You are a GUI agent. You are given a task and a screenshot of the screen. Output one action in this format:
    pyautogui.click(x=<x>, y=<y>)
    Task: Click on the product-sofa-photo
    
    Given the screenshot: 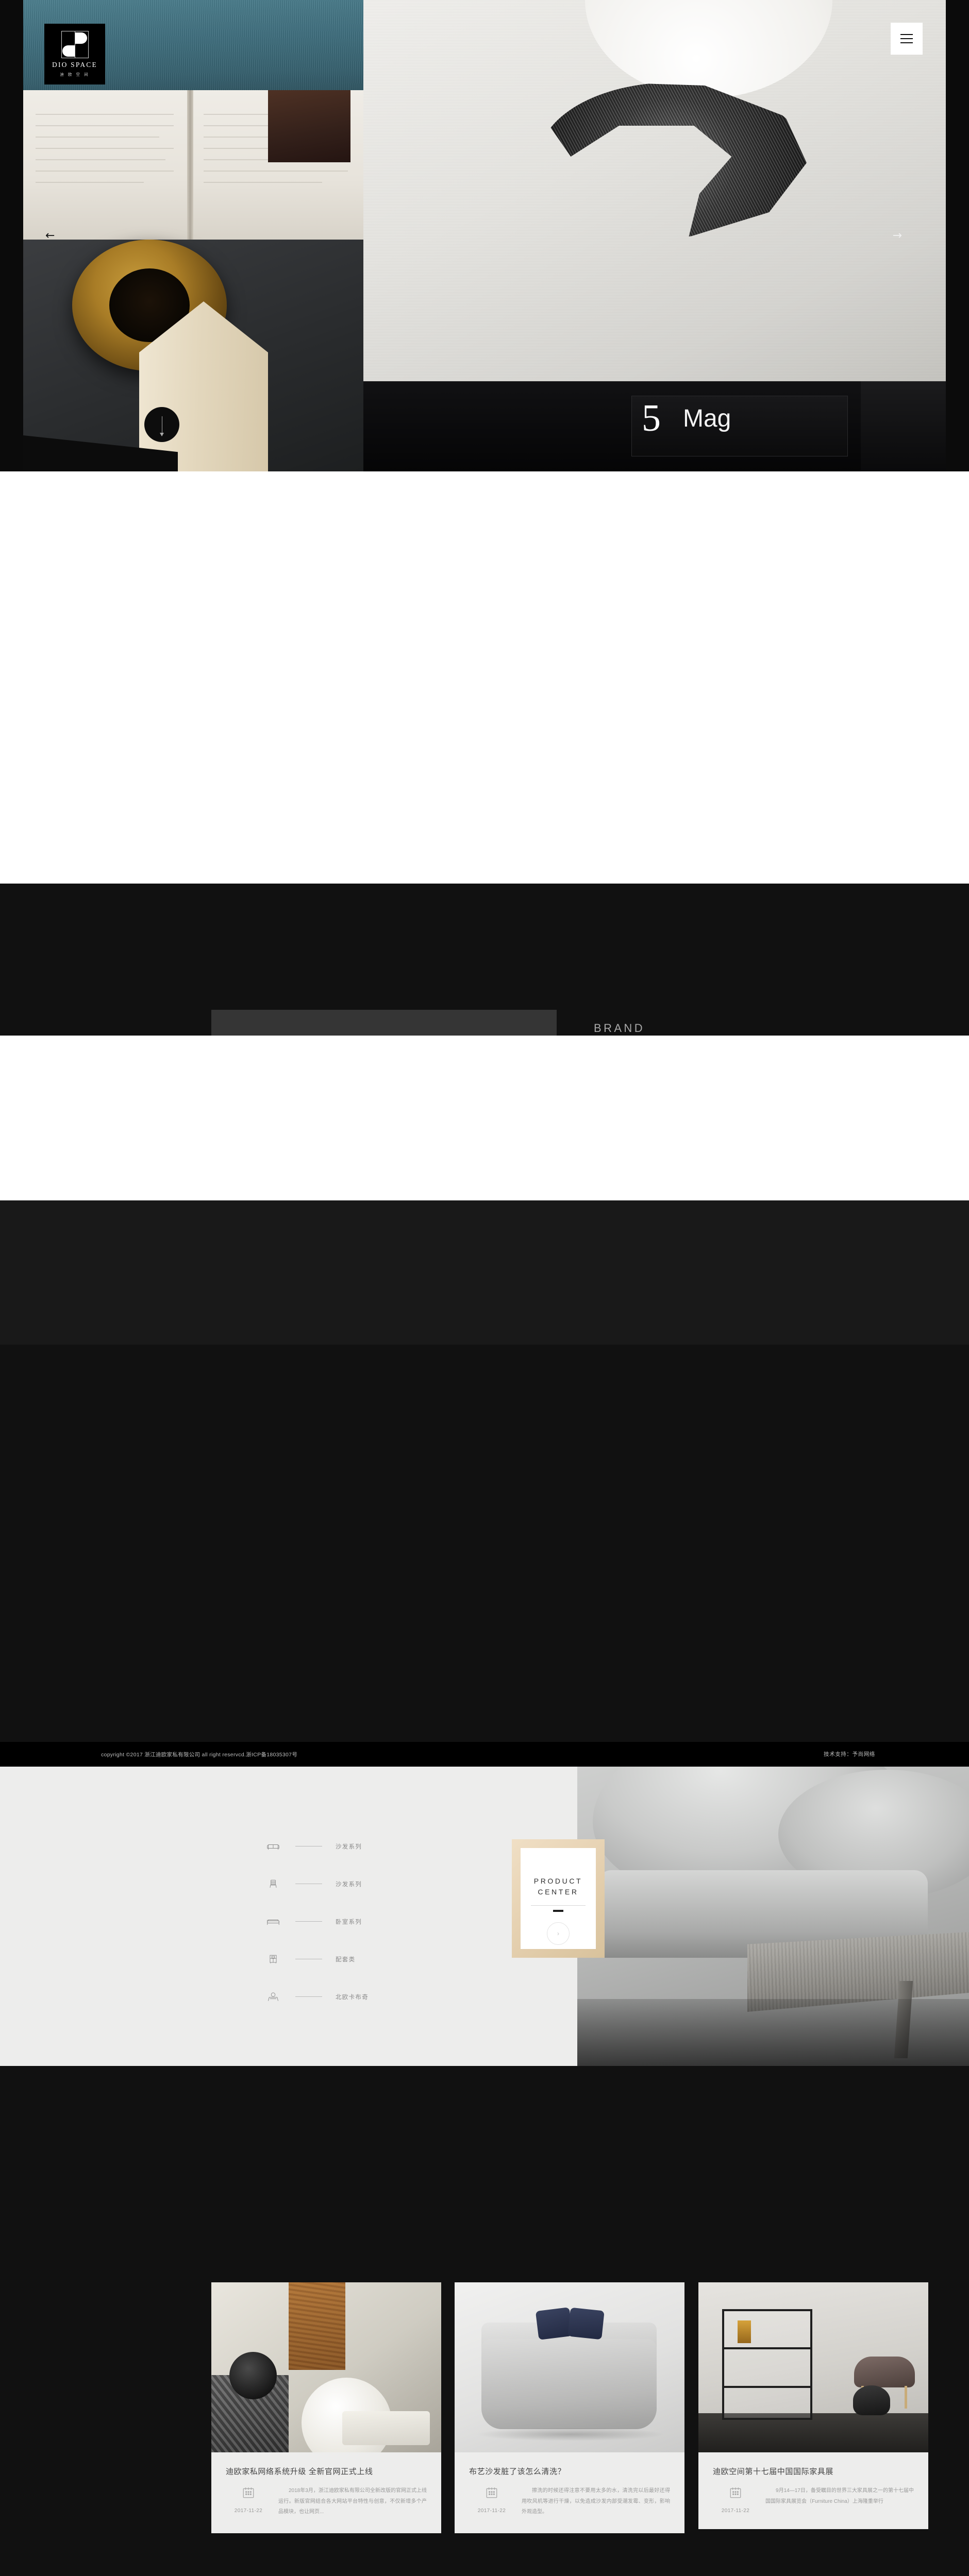 What is the action you would take?
    pyautogui.click(x=773, y=1912)
    